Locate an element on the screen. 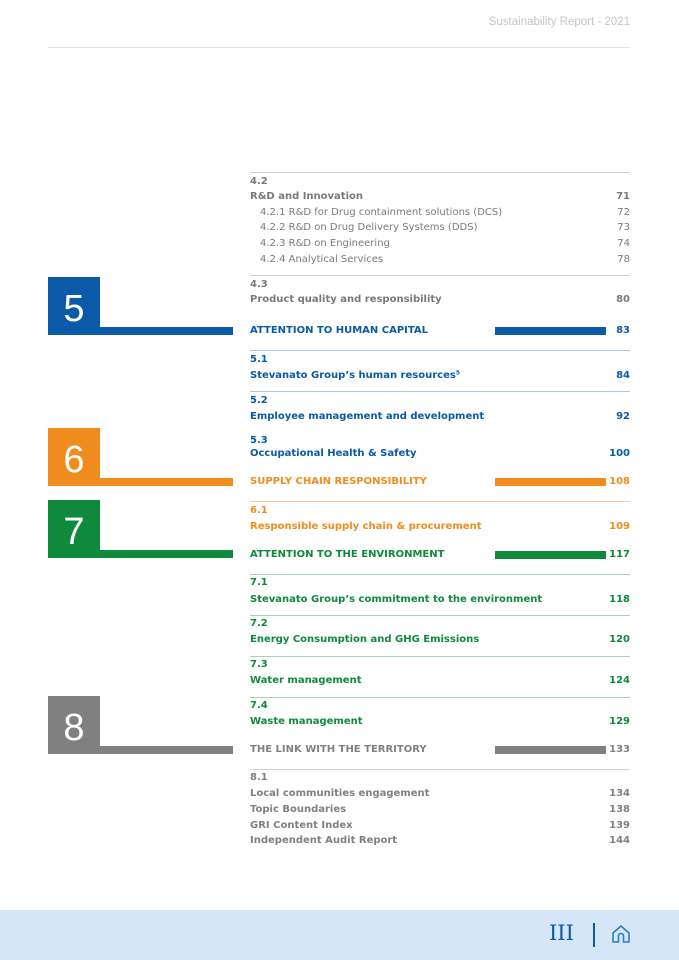  toc-entry-4-3: Product quality and responsibility 80 is located at coordinates (440, 300).